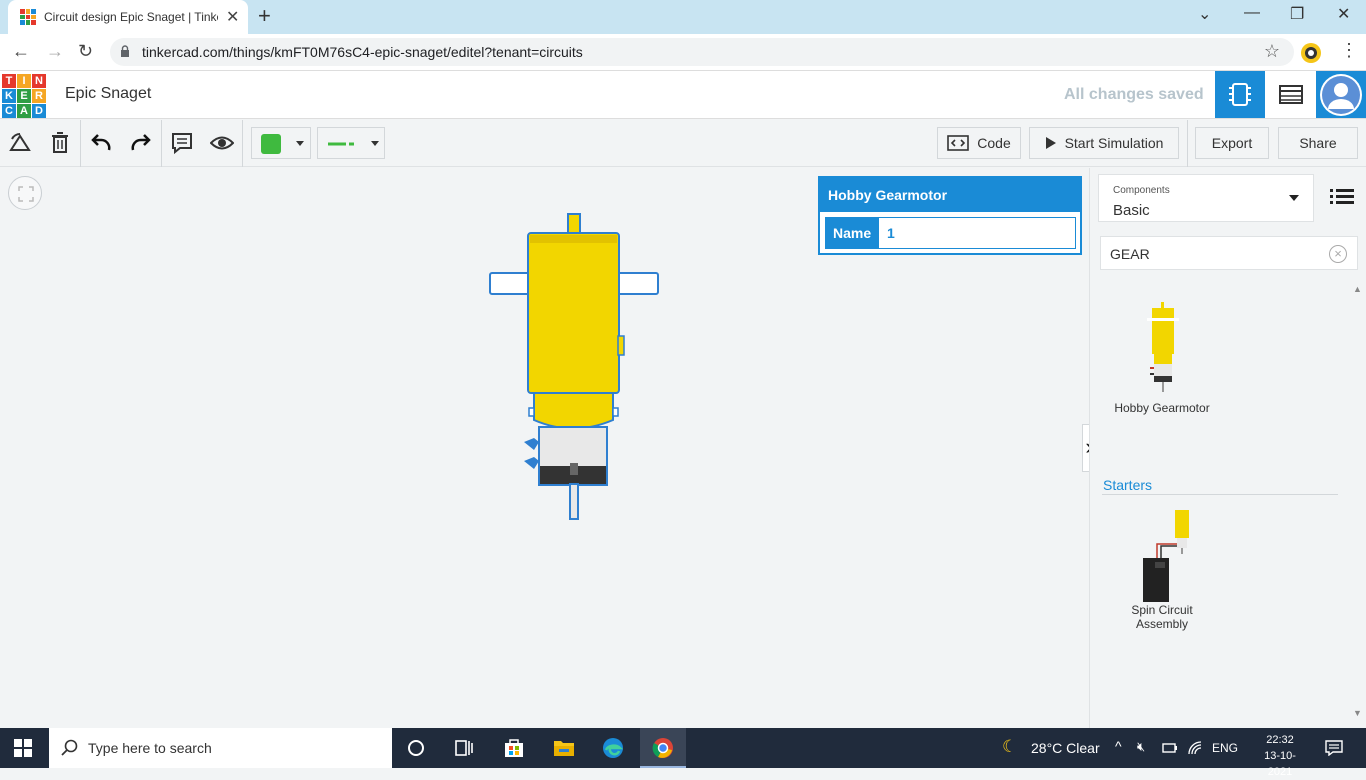 The height and width of the screenshot is (780, 1366). What do you see at coordinates (24, 111) in the screenshot?
I see `logo-letter: A` at bounding box center [24, 111].